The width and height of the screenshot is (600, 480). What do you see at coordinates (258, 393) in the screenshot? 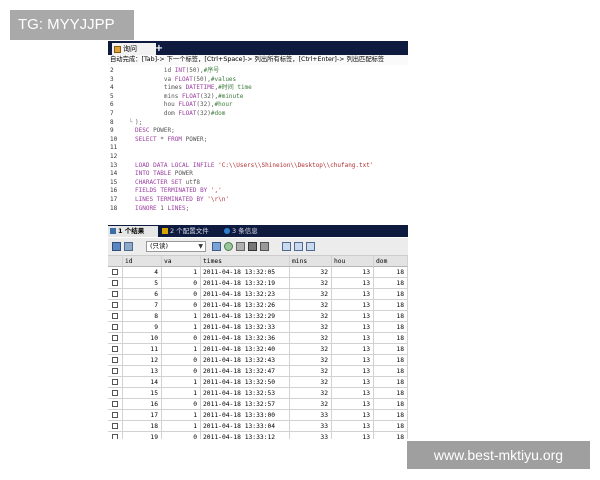
I see `table-row: 15 1 2011-04-18 13:32:53 32 13 18` at bounding box center [258, 393].